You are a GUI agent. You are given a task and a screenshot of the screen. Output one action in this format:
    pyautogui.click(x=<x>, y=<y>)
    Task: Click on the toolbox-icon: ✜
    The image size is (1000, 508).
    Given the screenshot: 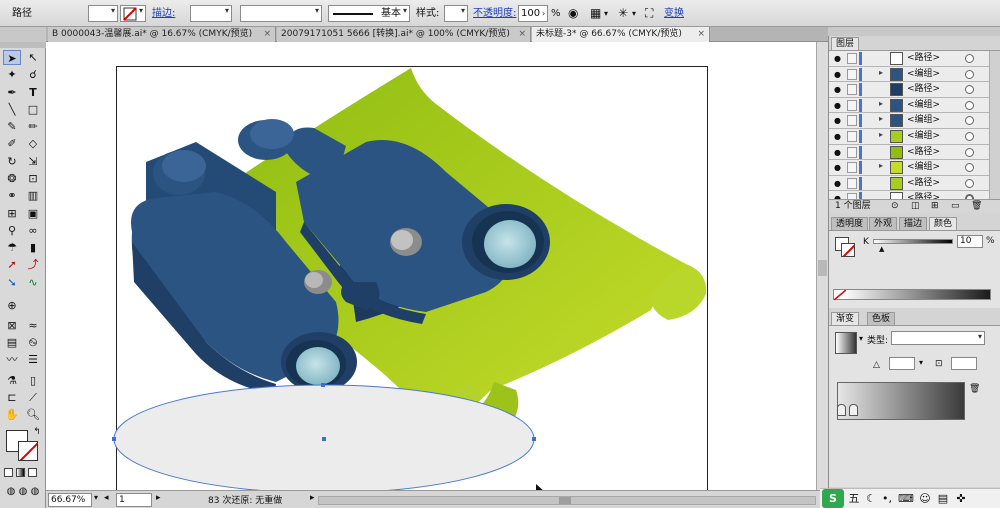 What is the action you would take?
    pyautogui.click(x=961, y=498)
    